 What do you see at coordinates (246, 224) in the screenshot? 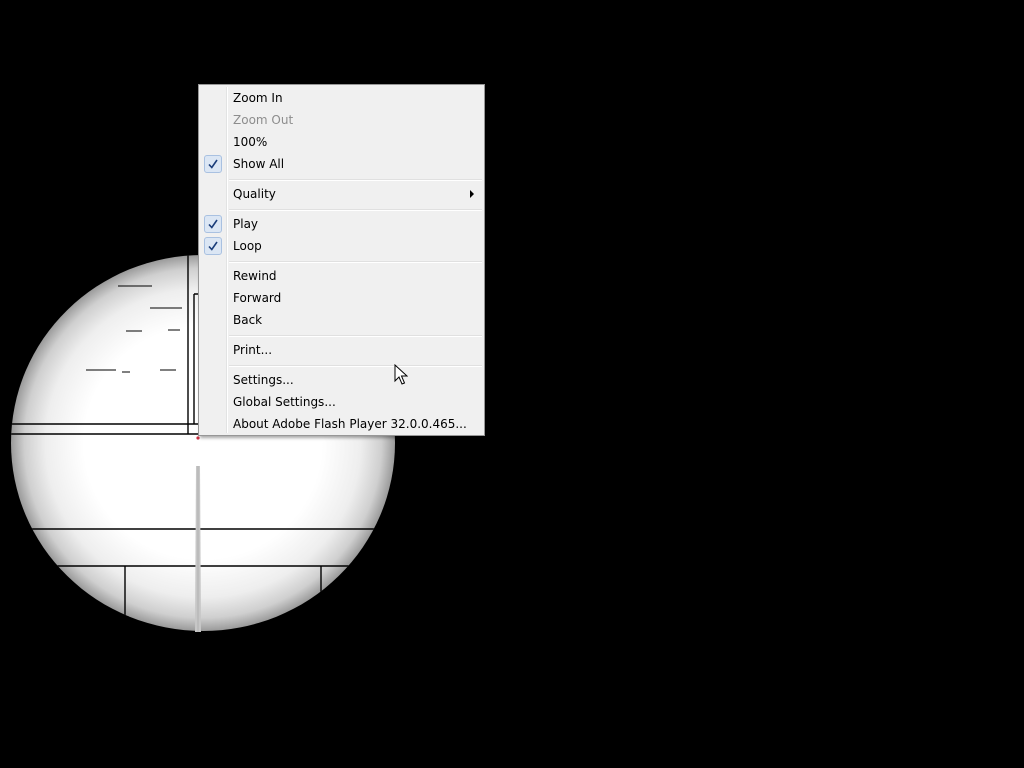
I see `menu-item-label: Play` at bounding box center [246, 224].